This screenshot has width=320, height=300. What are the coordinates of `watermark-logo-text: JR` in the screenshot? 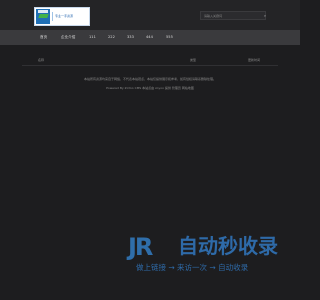 It's located at (140, 247).